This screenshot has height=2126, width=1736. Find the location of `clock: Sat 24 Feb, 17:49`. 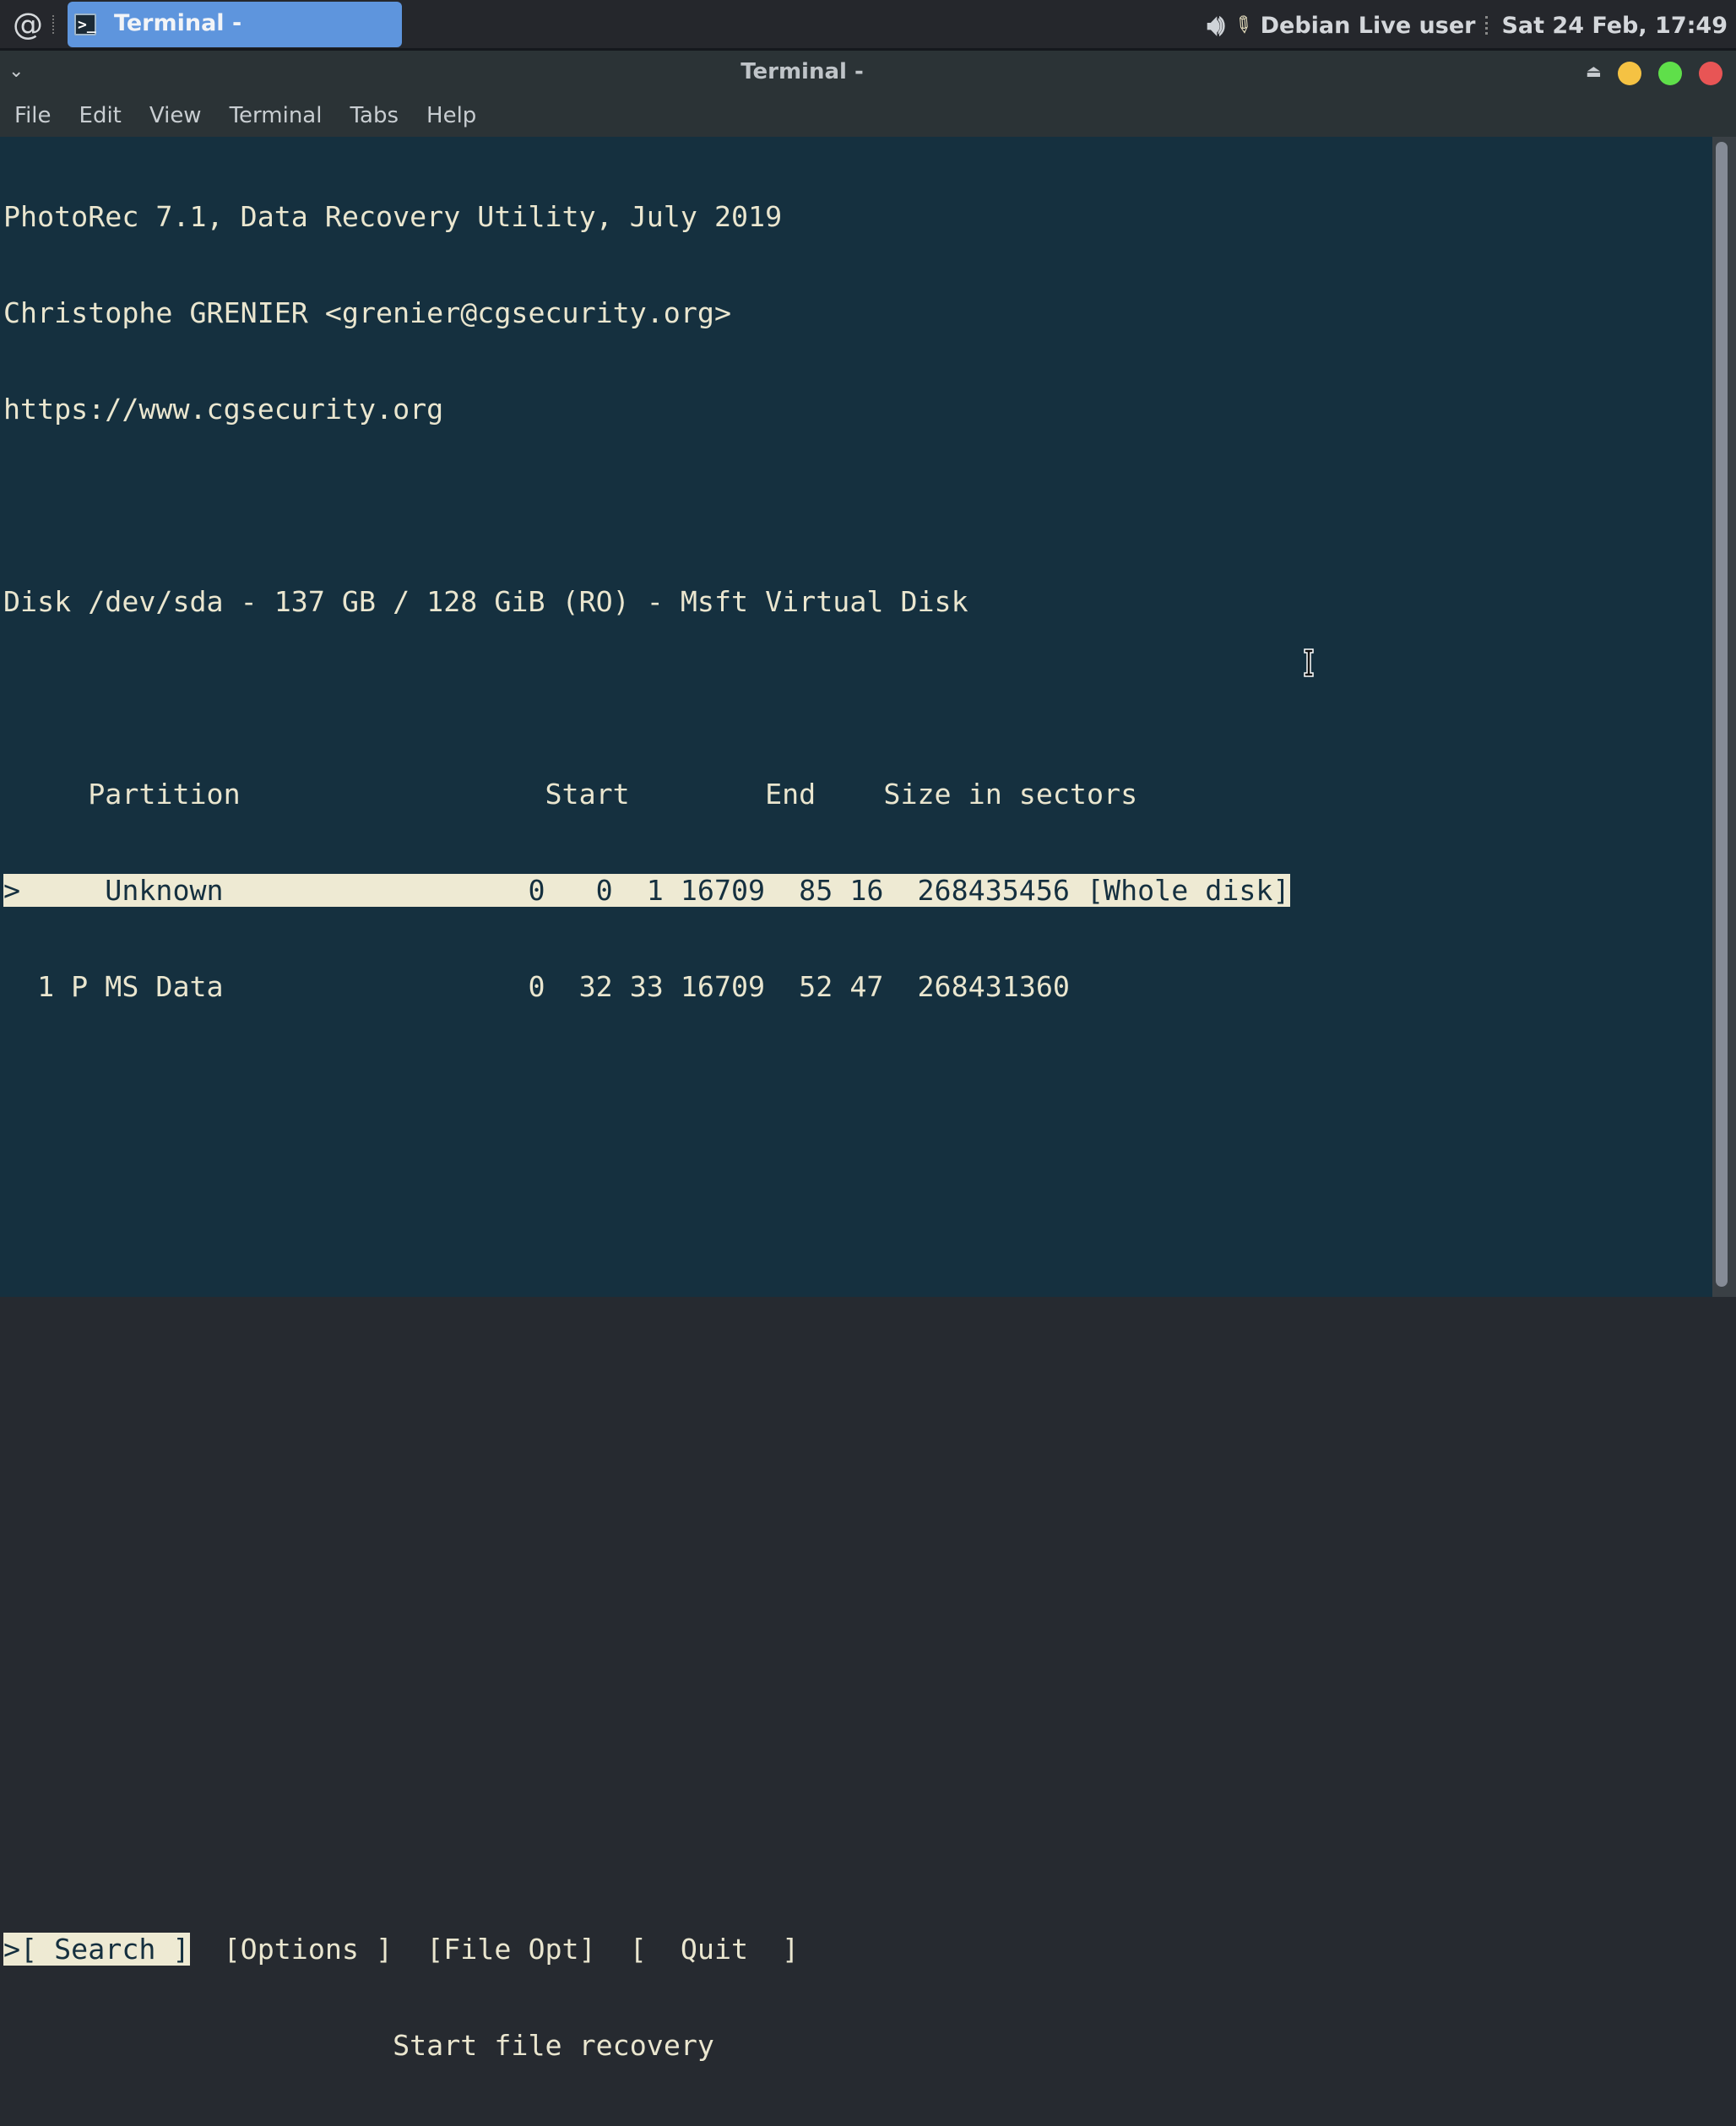

clock: Sat 24 Feb, 17:49 is located at coordinates (1614, 26).